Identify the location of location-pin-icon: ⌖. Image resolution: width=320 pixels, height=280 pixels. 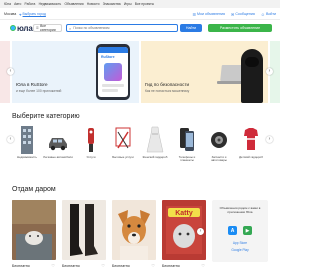
(20, 14).